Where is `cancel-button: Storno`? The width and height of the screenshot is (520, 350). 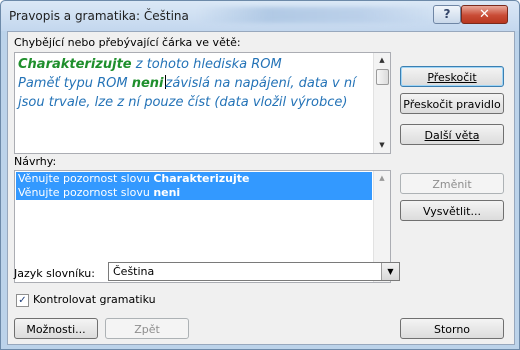 cancel-button: Storno is located at coordinates (452, 328).